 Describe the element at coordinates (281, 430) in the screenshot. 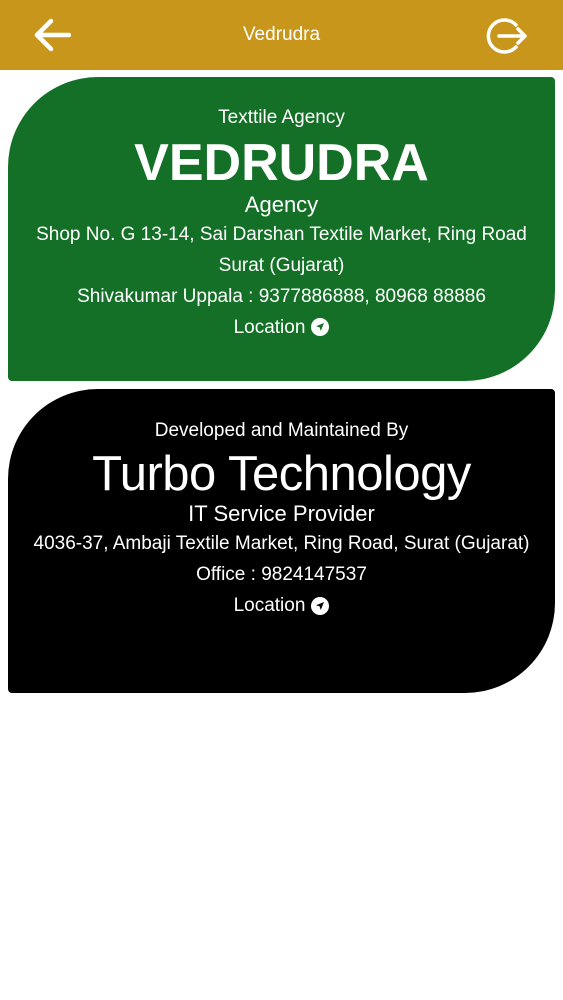

I see `developer-overline: Developed and Maintained By` at that location.